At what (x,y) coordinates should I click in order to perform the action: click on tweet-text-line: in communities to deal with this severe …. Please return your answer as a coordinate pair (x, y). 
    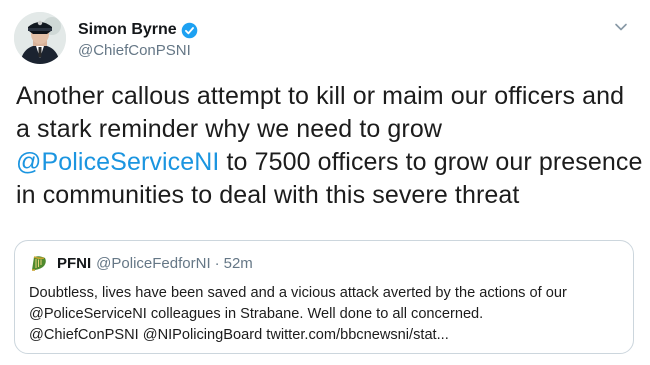
    Looking at the image, I should click on (268, 195).